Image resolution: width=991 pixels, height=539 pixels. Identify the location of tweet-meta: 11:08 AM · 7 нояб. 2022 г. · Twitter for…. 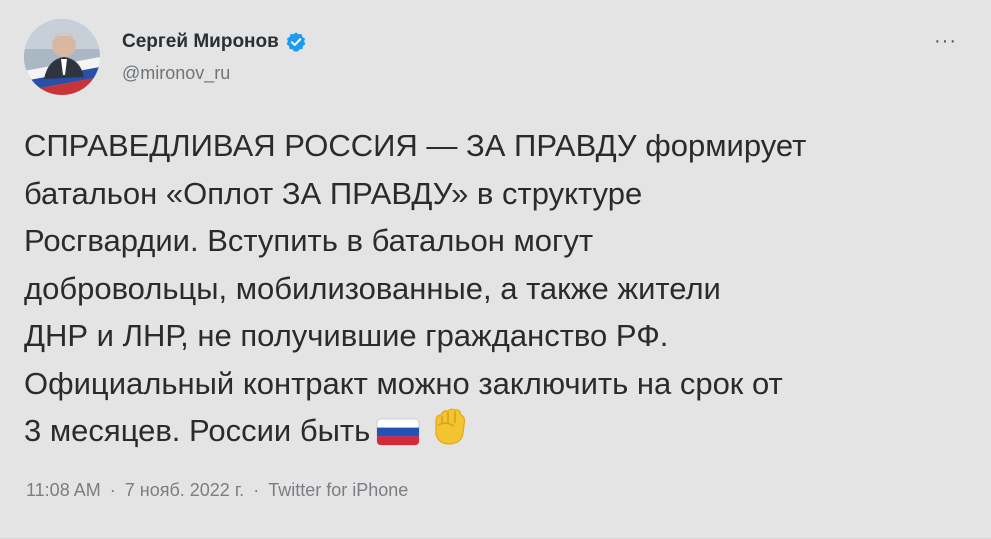
(219, 490).